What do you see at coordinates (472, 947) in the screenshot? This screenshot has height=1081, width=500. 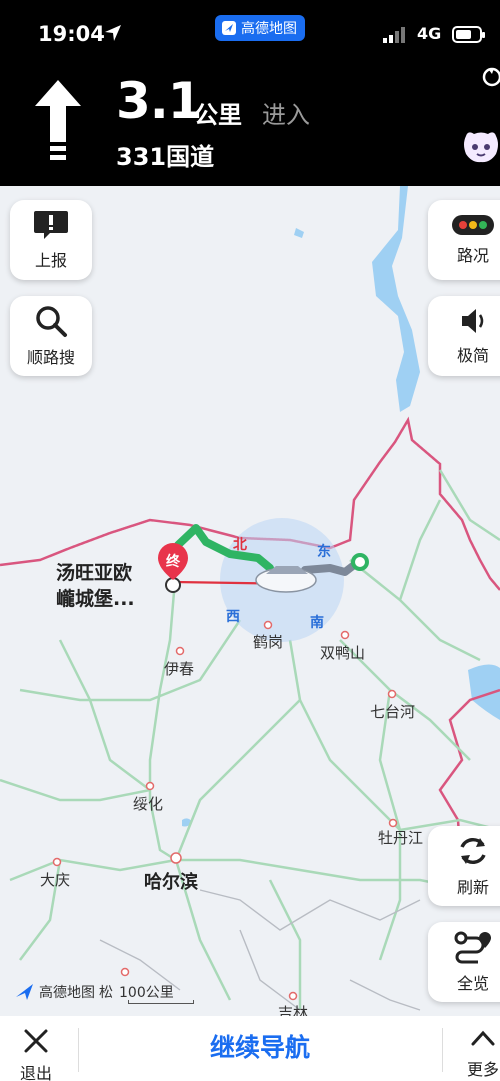 I see `route-overview-icon` at bounding box center [472, 947].